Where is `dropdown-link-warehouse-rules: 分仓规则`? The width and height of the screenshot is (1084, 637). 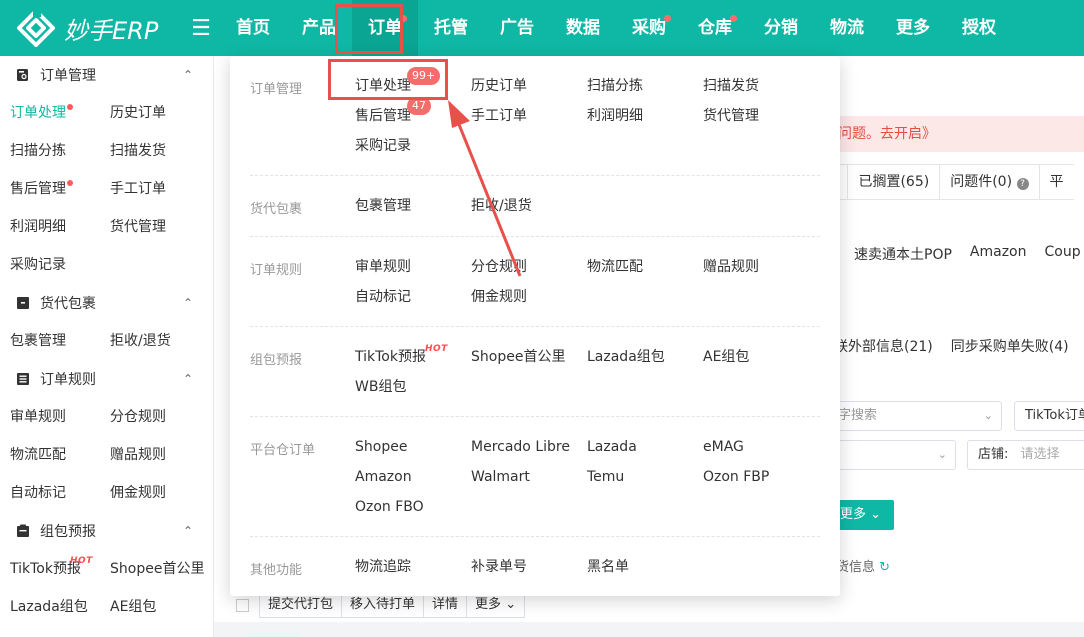
dropdown-link-warehouse-rules: 分仓规则 is located at coordinates (529, 267).